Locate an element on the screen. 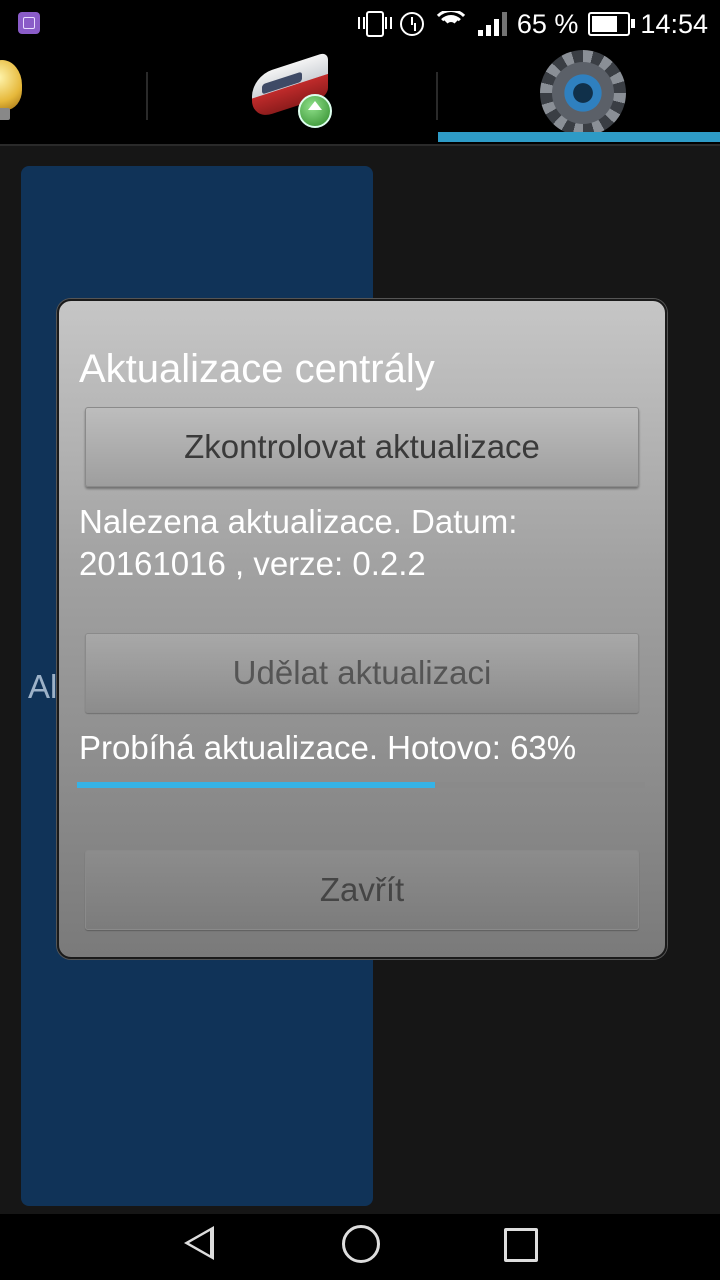  gear-hub is located at coordinates (583, 93).